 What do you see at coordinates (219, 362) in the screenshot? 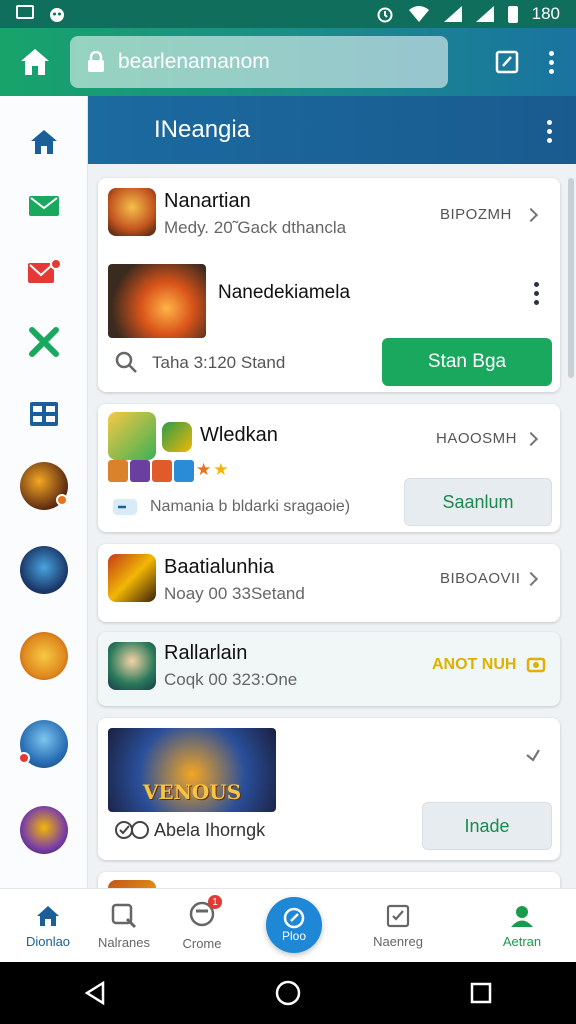
I see `search-text: Taha 3:120 Stand` at bounding box center [219, 362].